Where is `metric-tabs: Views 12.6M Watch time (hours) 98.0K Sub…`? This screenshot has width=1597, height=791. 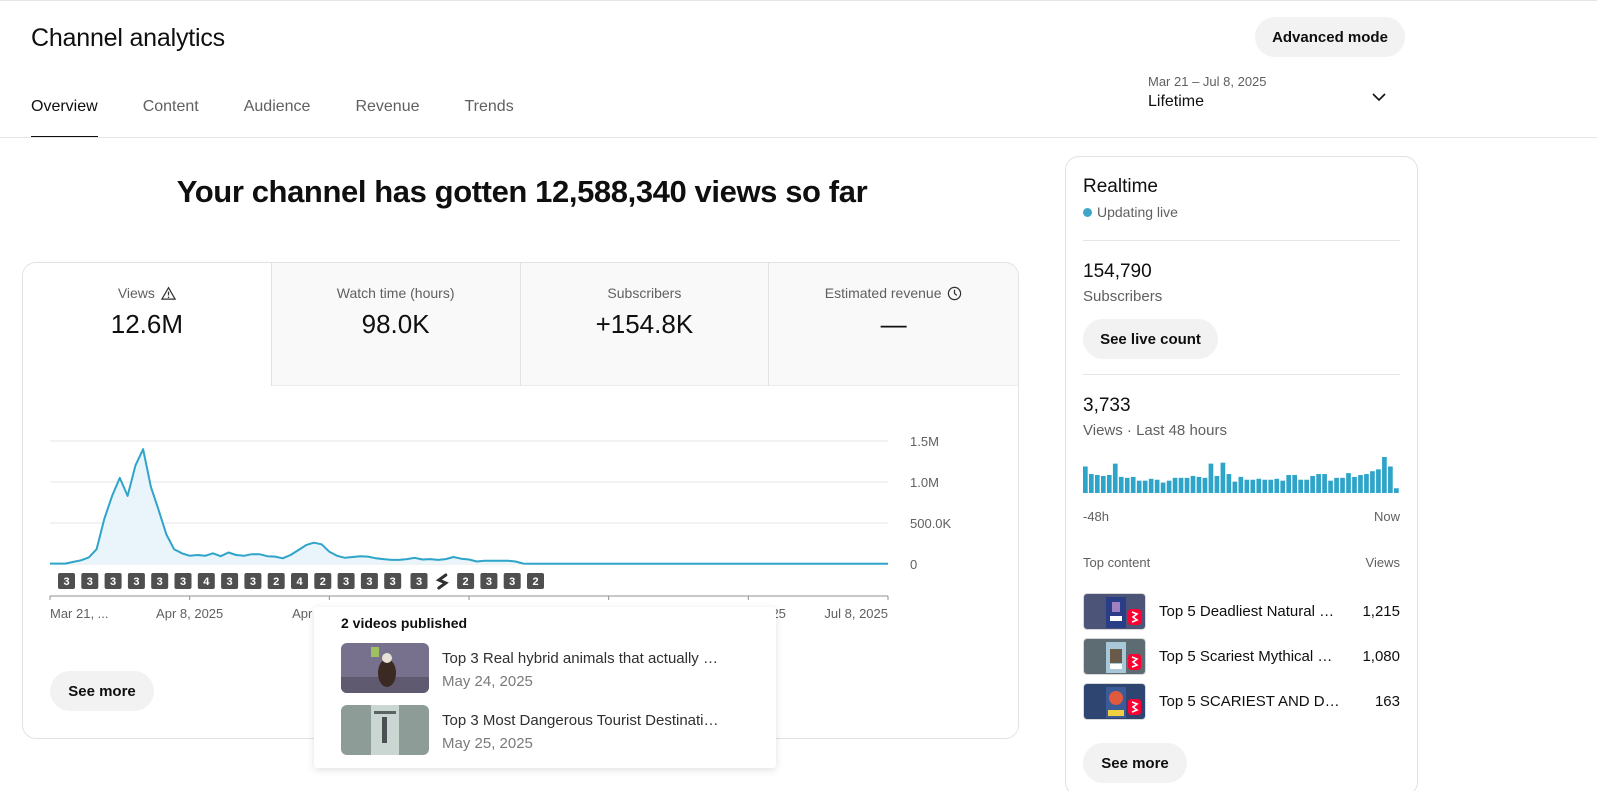 metric-tabs: Views 12.6M Watch time (hours) 98.0K Sub… is located at coordinates (520, 324).